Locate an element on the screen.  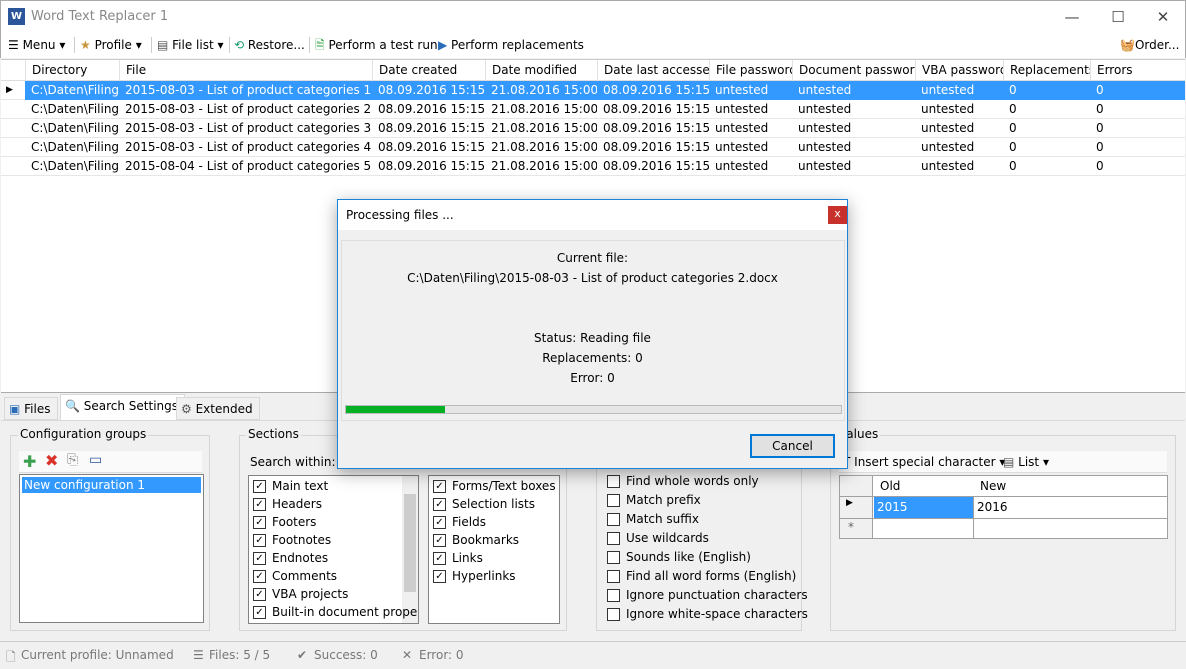
file-list-button: ▤ File list ▾ is located at coordinates (190, 45).